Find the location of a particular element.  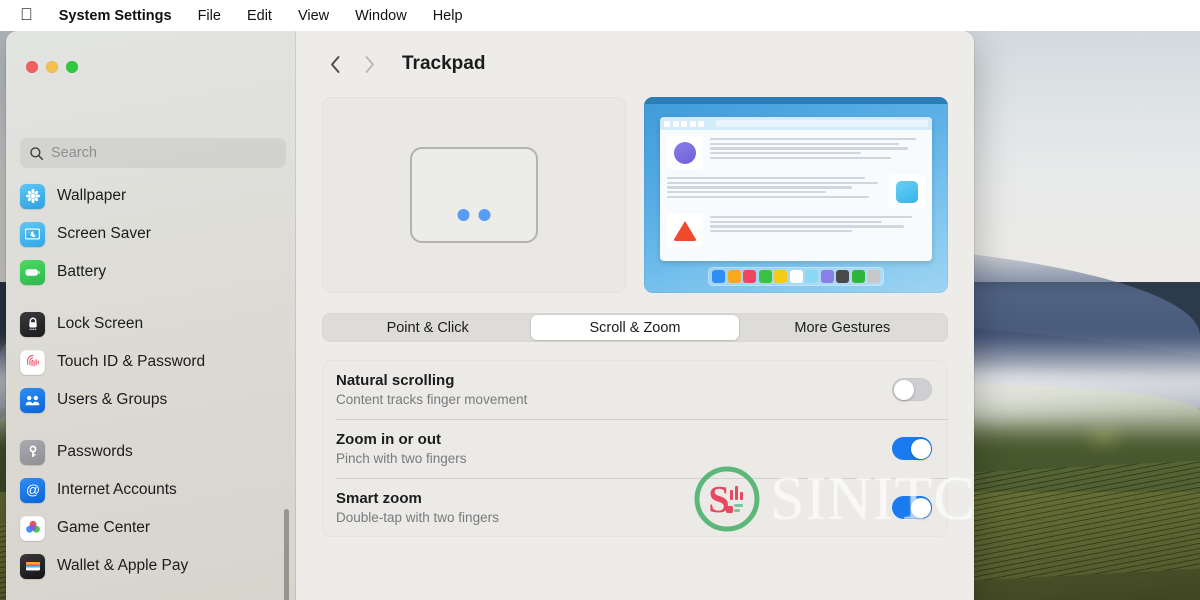

menu-item-file: File is located at coordinates (209, 16).